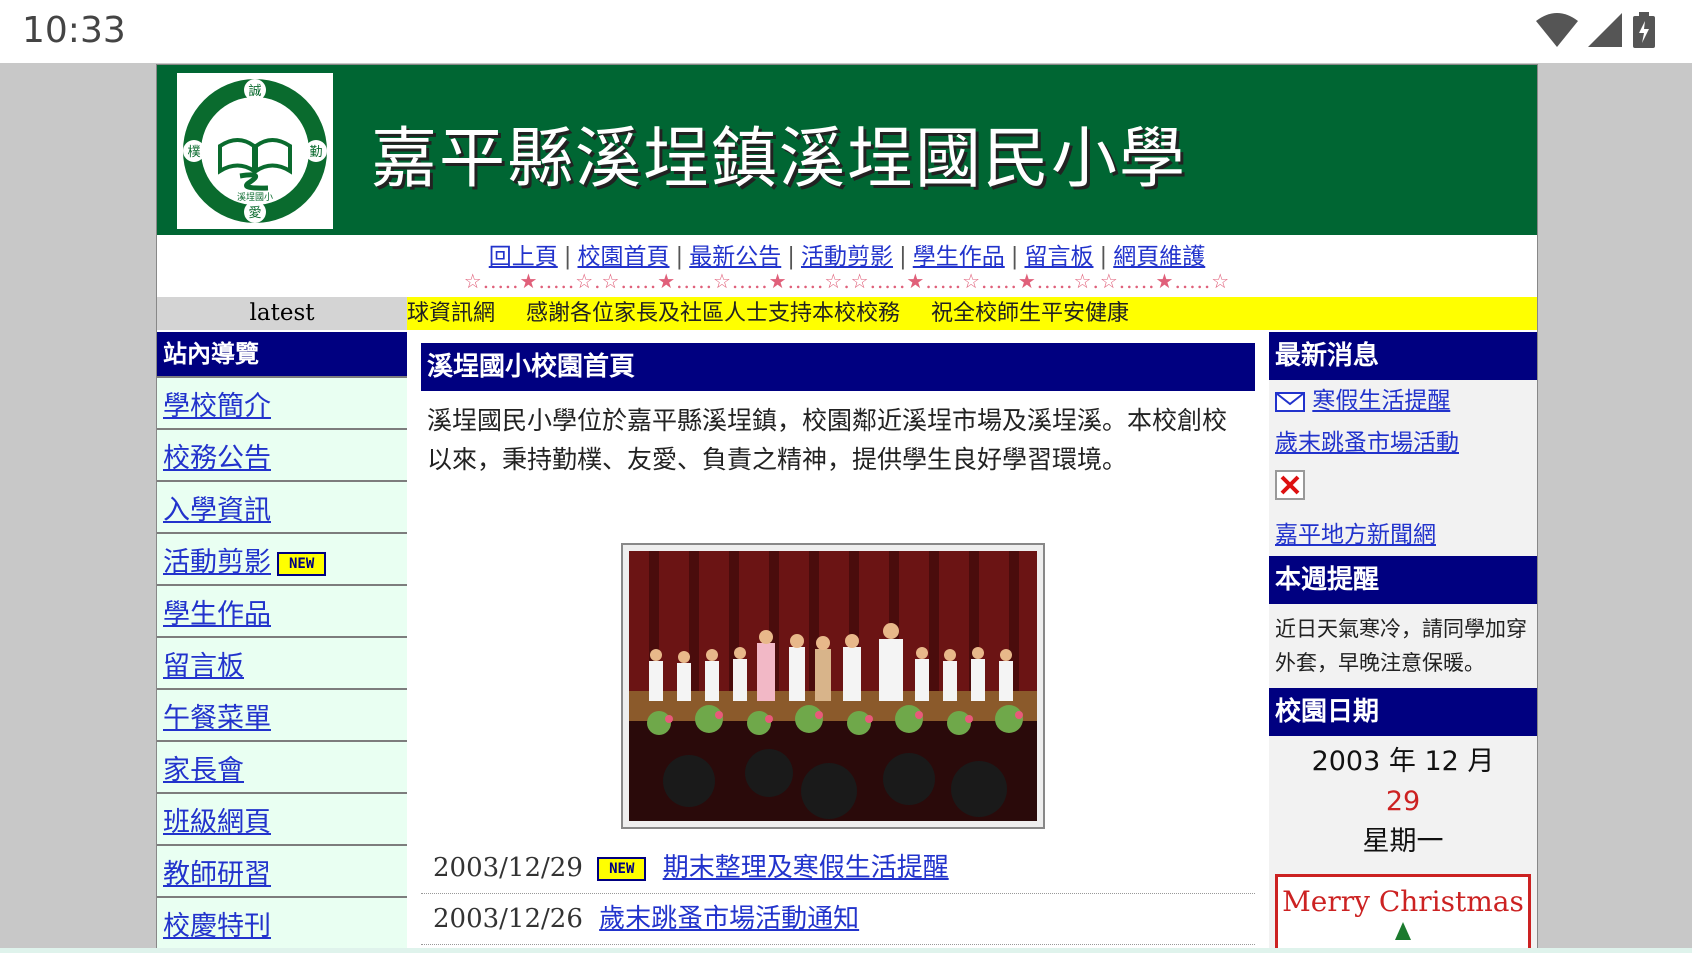 This screenshot has height=953, width=1692. Describe the element at coordinates (1403, 356) in the screenshot. I see `latest-news-heading: 最新消息` at that location.